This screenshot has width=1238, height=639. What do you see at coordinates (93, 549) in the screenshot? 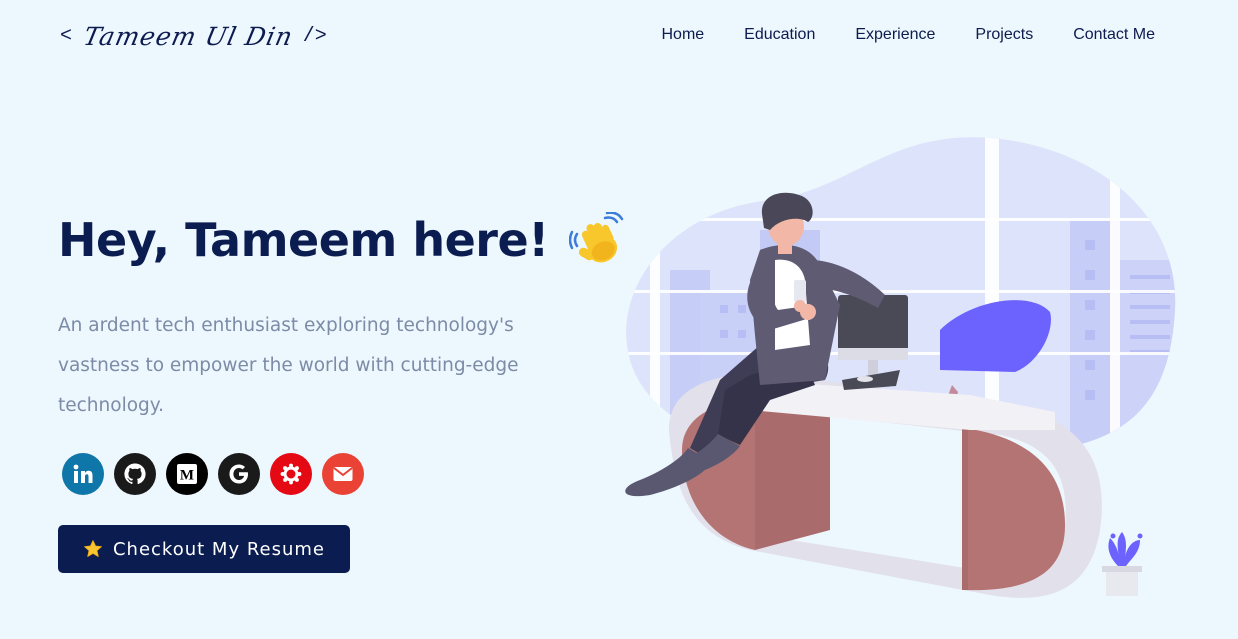
I see `star-icon` at bounding box center [93, 549].